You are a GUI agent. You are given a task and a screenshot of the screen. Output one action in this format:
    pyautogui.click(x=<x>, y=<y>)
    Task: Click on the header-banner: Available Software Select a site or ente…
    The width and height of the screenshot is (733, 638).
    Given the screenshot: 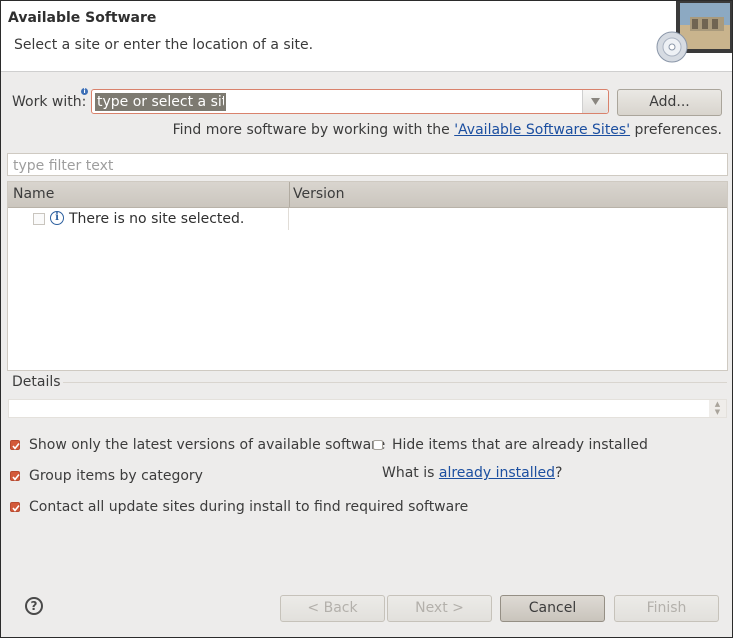 What is the action you would take?
    pyautogui.click(x=366, y=36)
    